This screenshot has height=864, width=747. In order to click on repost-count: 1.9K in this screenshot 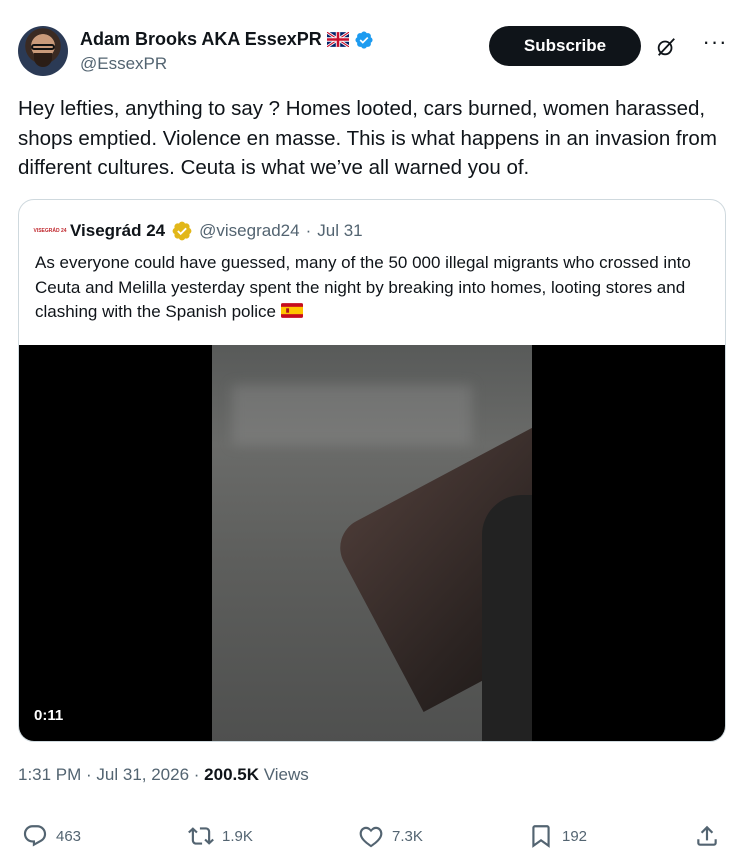, I will do `click(237, 836)`.